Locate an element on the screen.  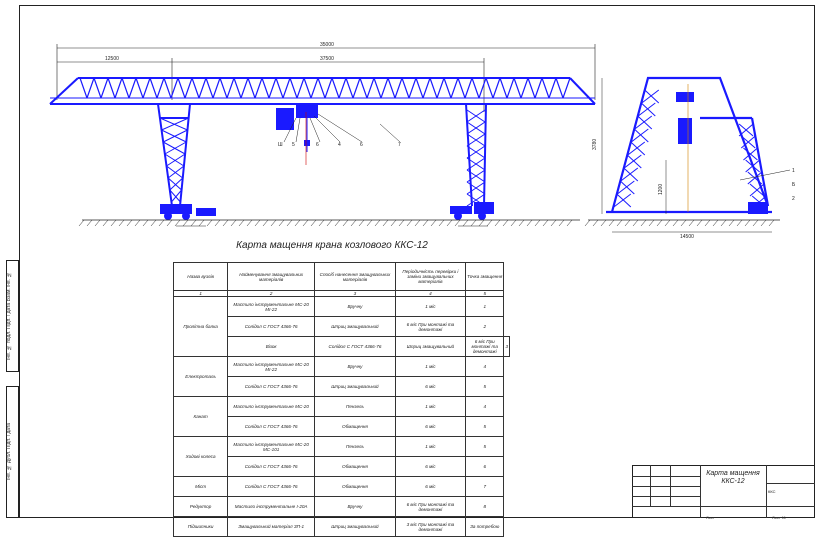
callout-1: Ш is located at coordinates (280, 145).